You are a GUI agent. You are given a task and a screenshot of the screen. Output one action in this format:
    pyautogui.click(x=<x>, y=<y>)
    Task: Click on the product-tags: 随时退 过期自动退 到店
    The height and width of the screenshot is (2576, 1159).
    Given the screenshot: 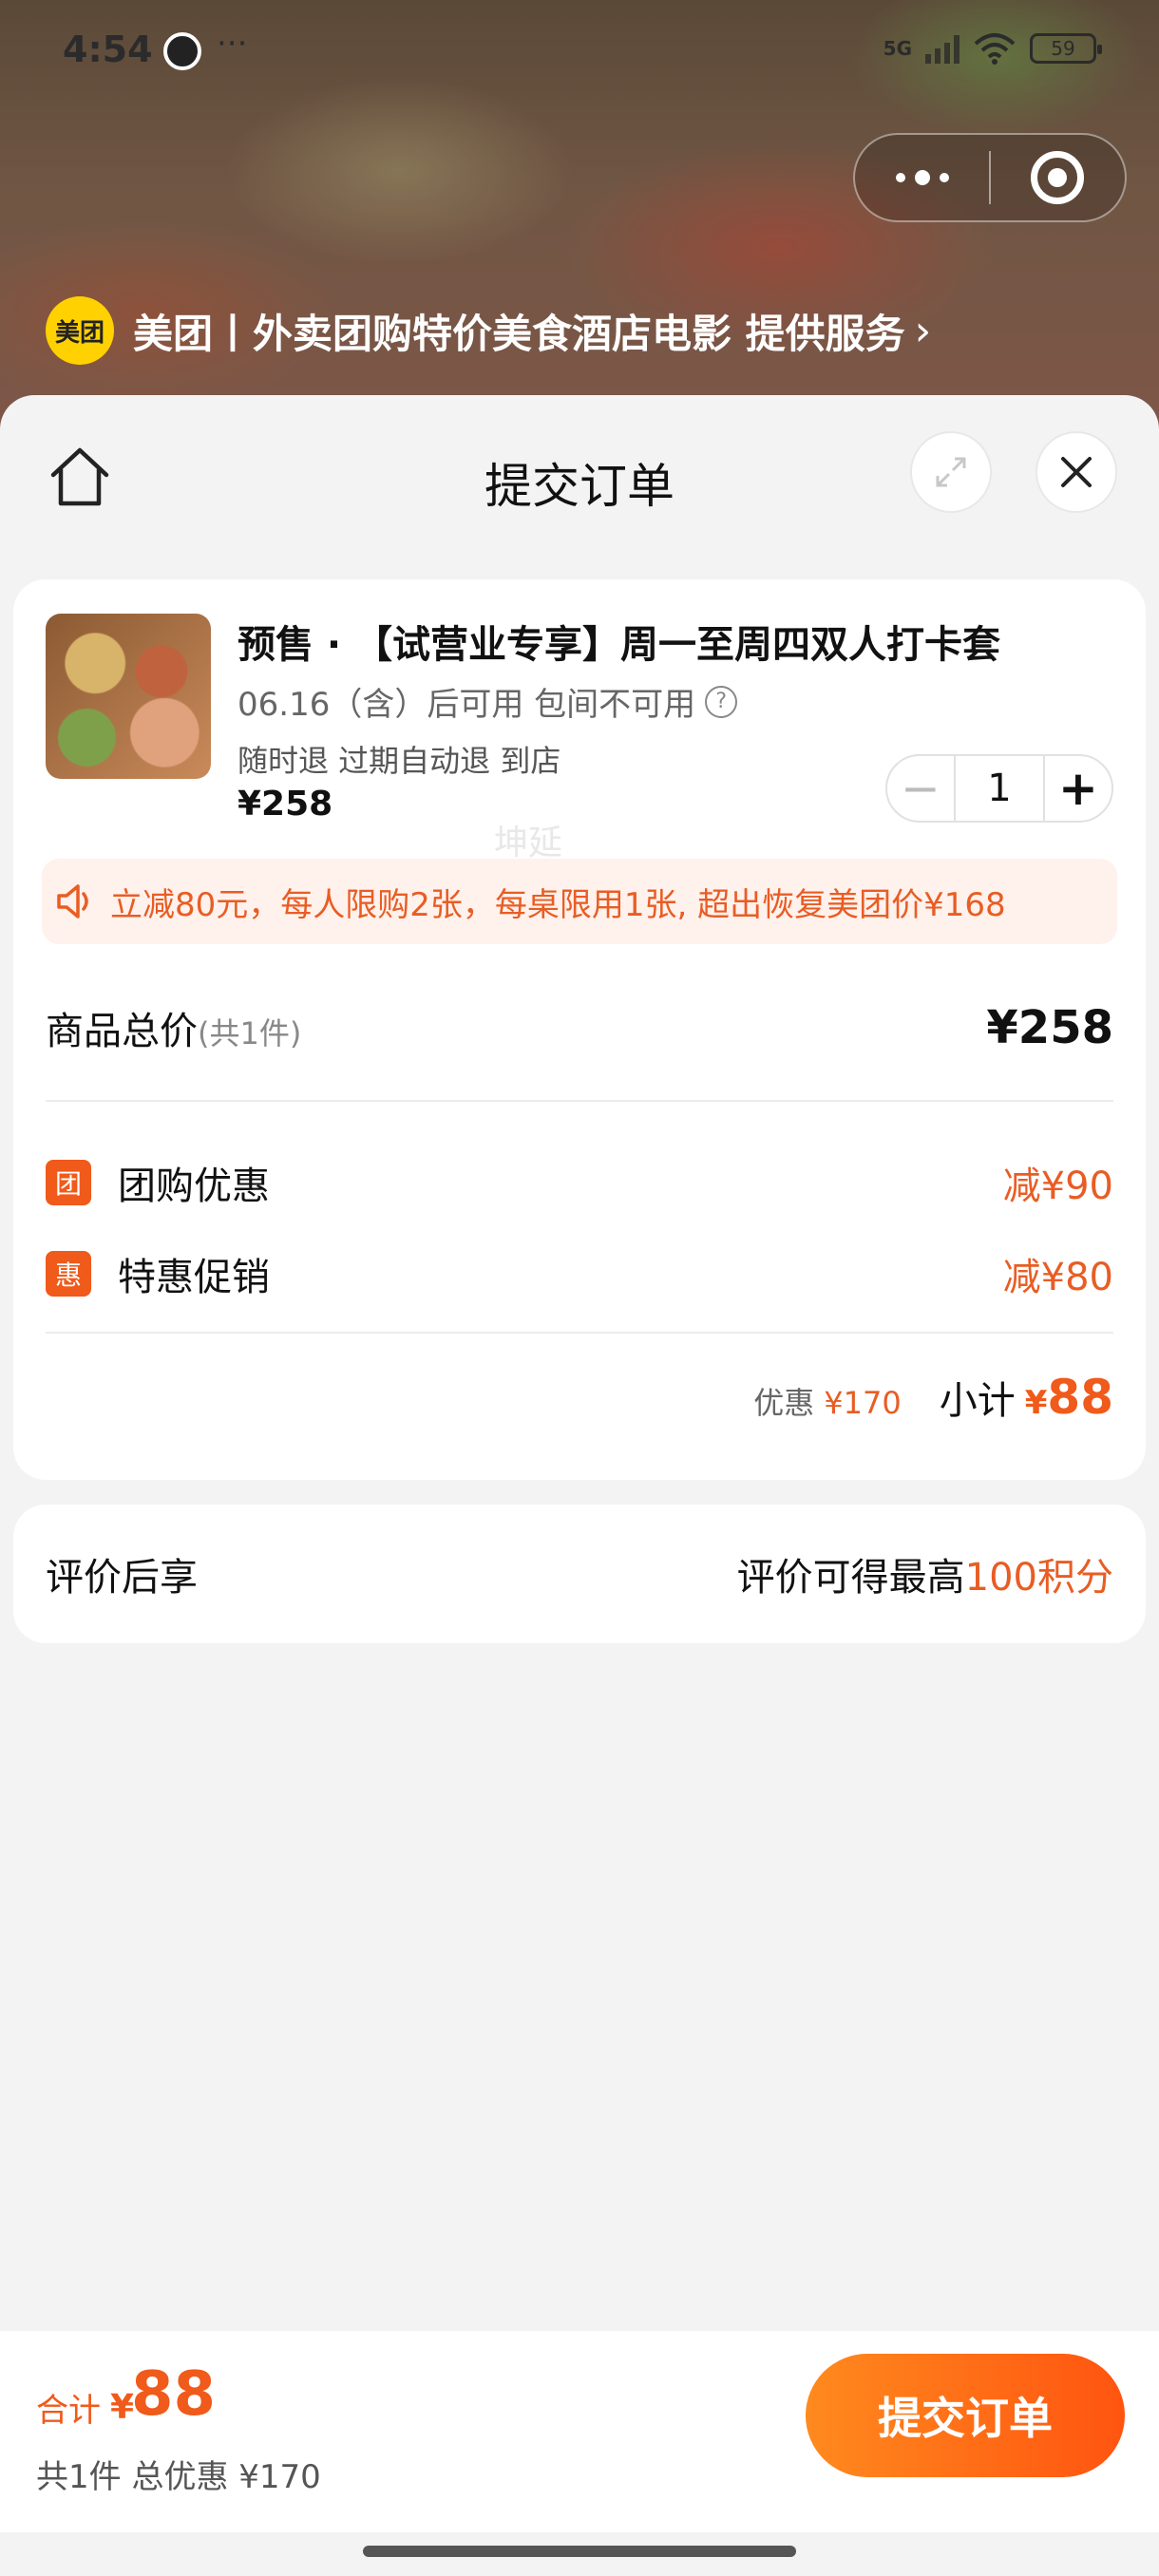 What is the action you would take?
    pyautogui.click(x=399, y=761)
    